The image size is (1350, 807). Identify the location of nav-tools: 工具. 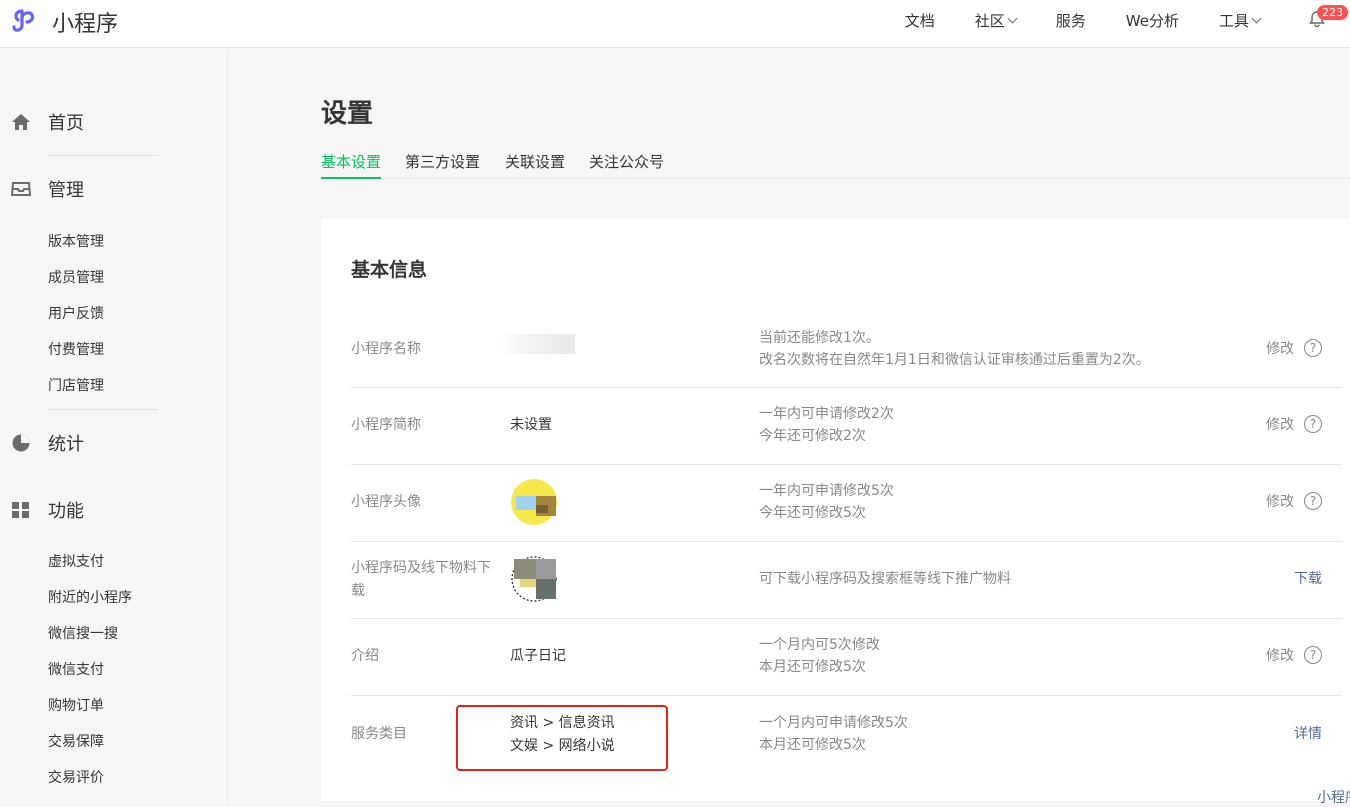
(1240, 20).